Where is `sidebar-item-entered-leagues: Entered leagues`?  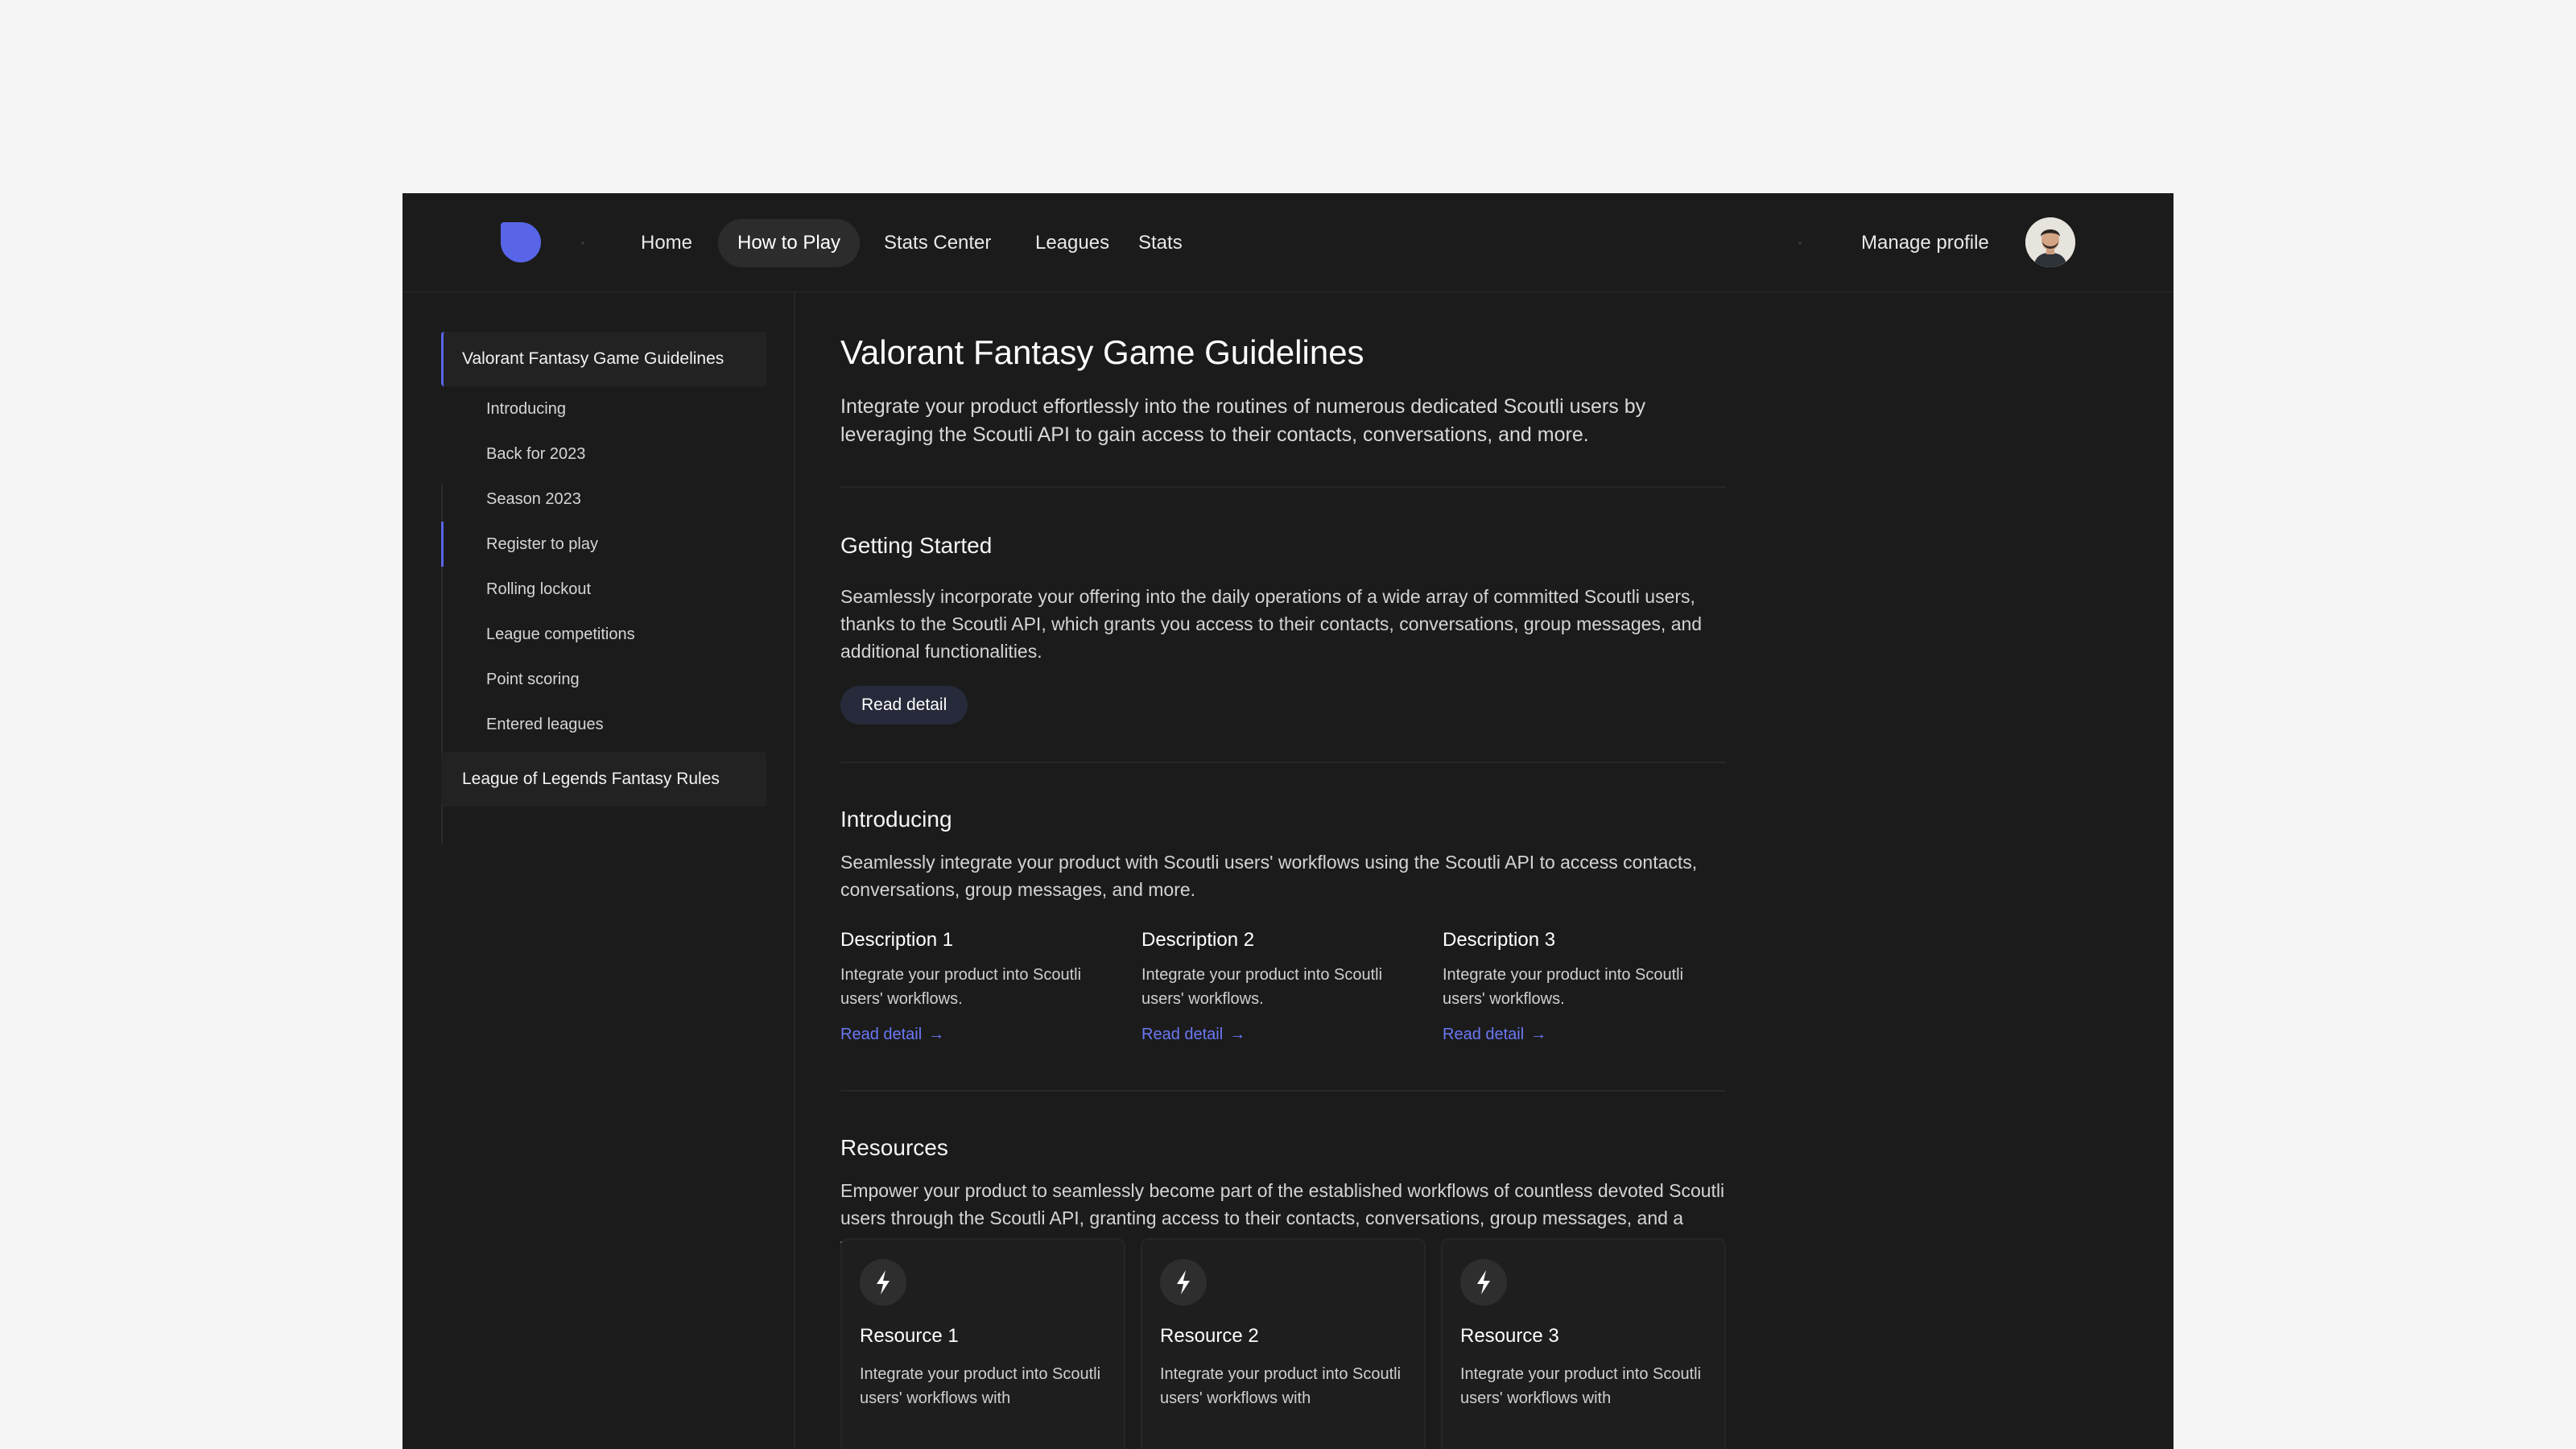
sidebar-item-entered-leagues: Entered leagues is located at coordinates (594, 724).